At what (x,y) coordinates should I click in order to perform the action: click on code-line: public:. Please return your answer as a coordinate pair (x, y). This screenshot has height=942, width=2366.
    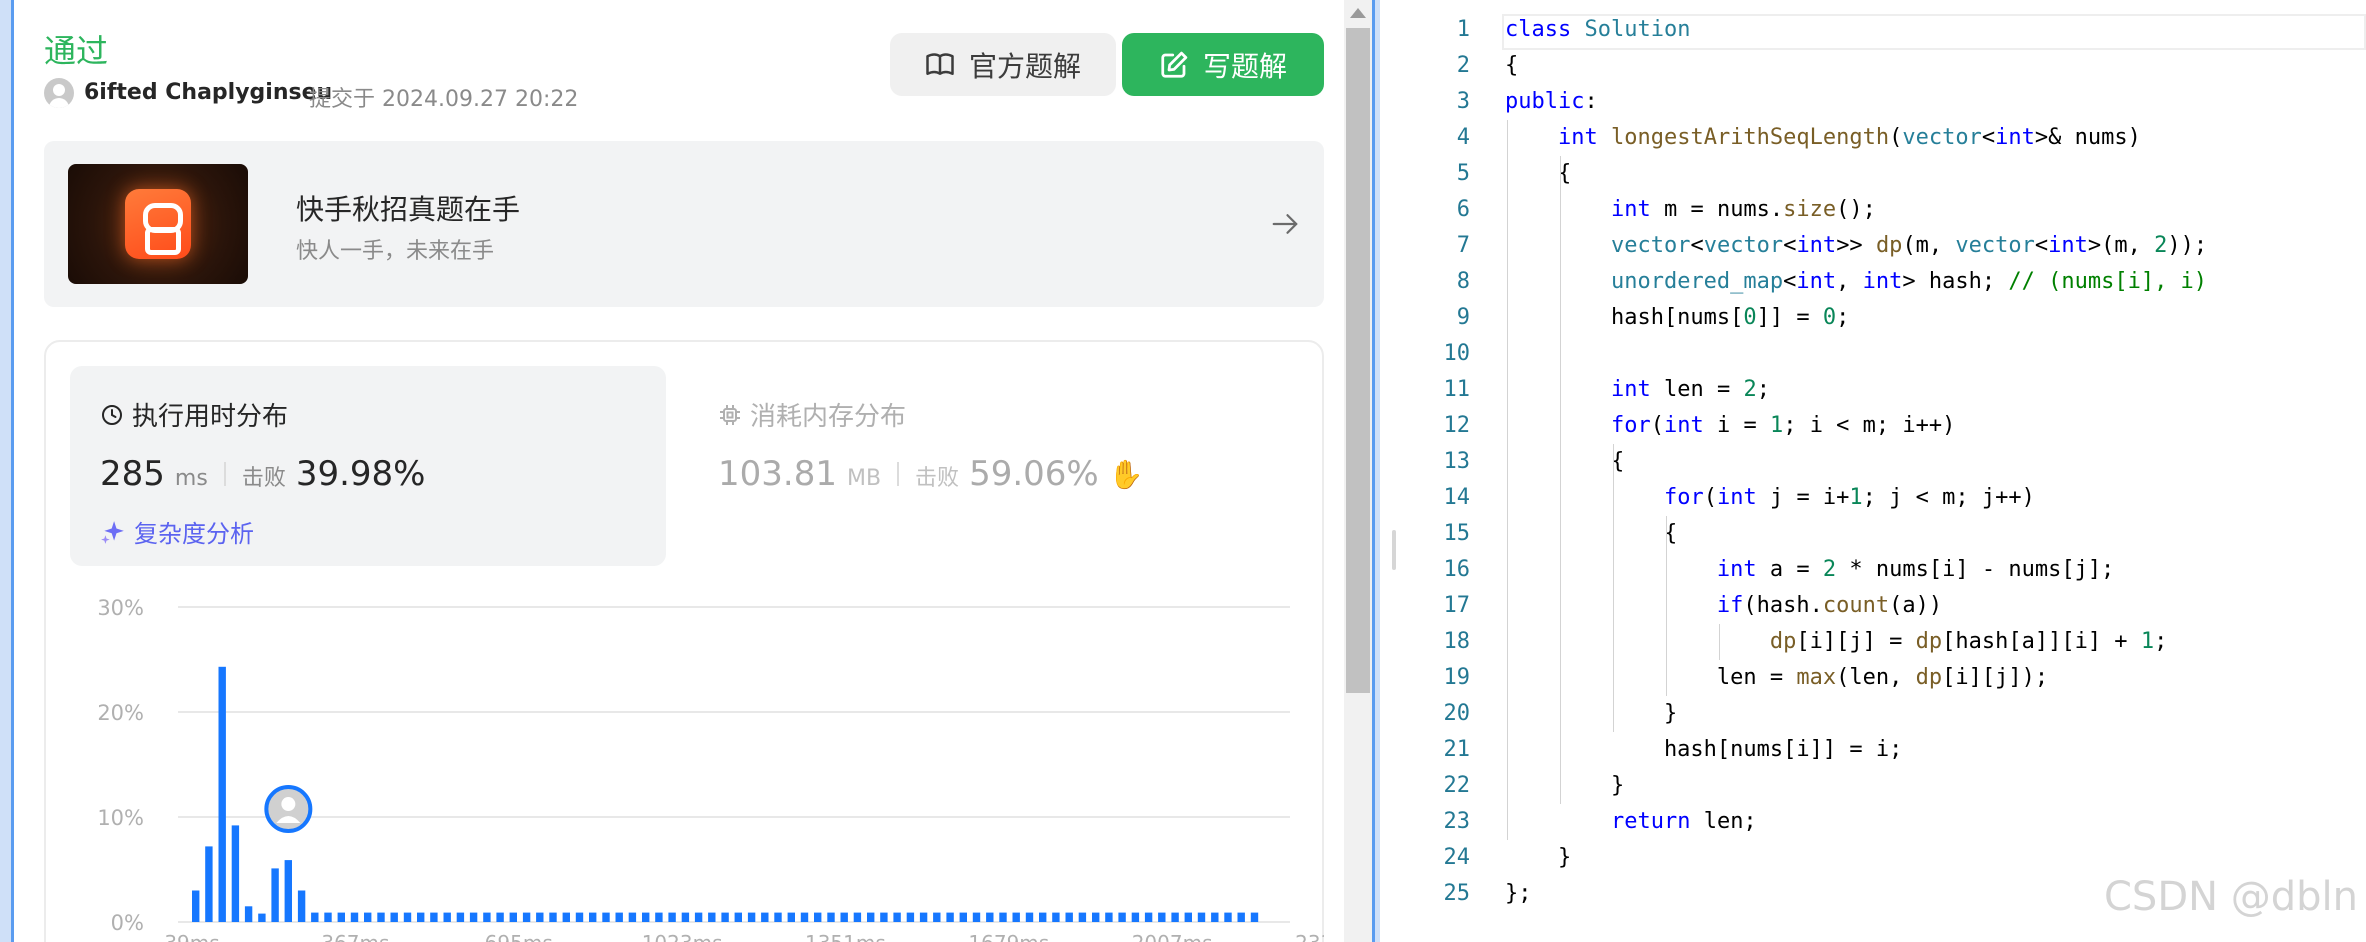
    Looking at the image, I should click on (1551, 102).